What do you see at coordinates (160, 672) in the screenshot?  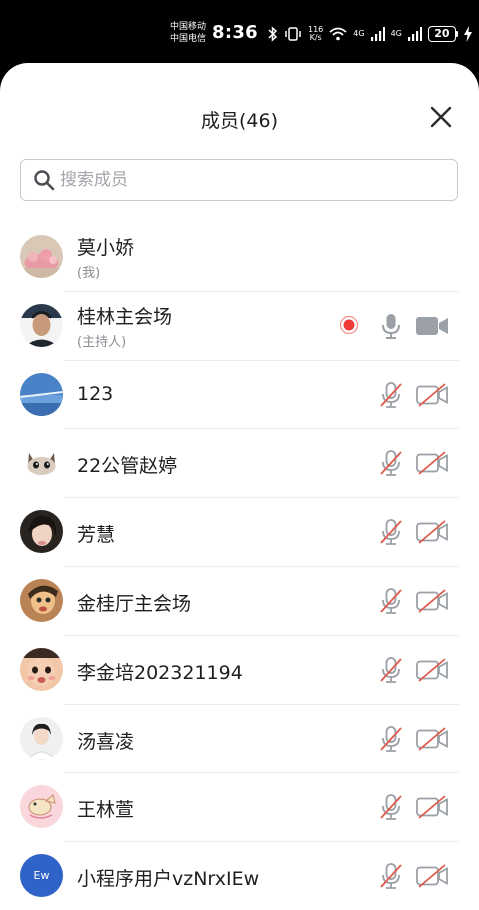 I see `member-name: 李金培202321194` at bounding box center [160, 672].